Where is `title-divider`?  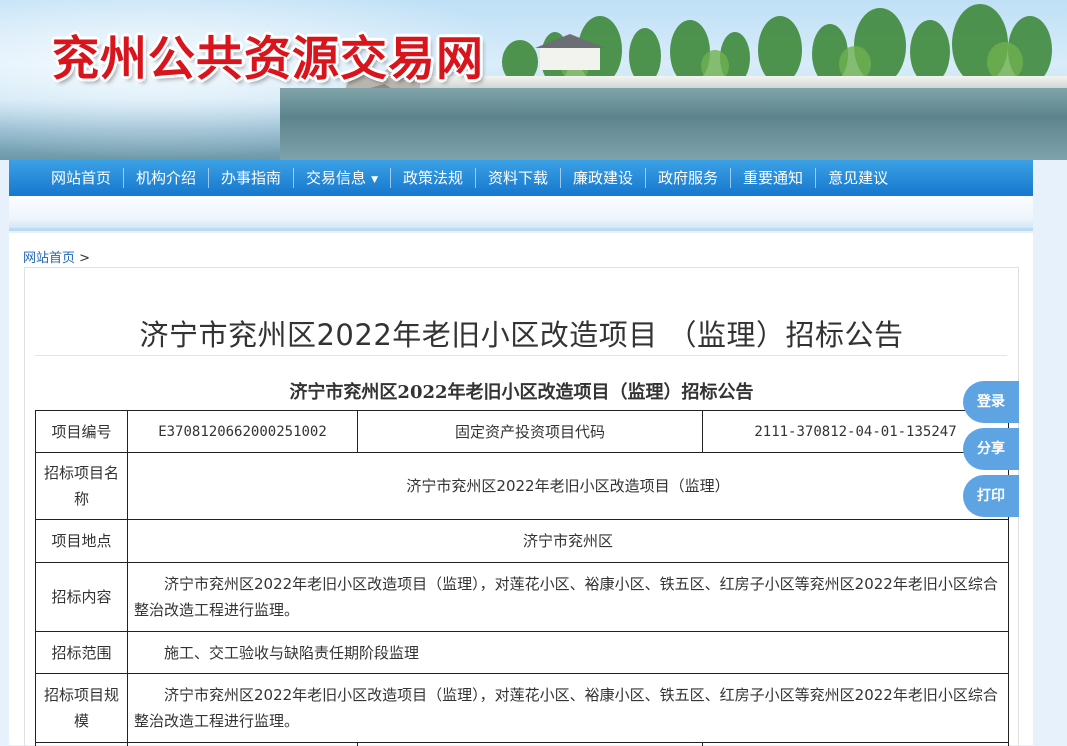
title-divider is located at coordinates (521, 355).